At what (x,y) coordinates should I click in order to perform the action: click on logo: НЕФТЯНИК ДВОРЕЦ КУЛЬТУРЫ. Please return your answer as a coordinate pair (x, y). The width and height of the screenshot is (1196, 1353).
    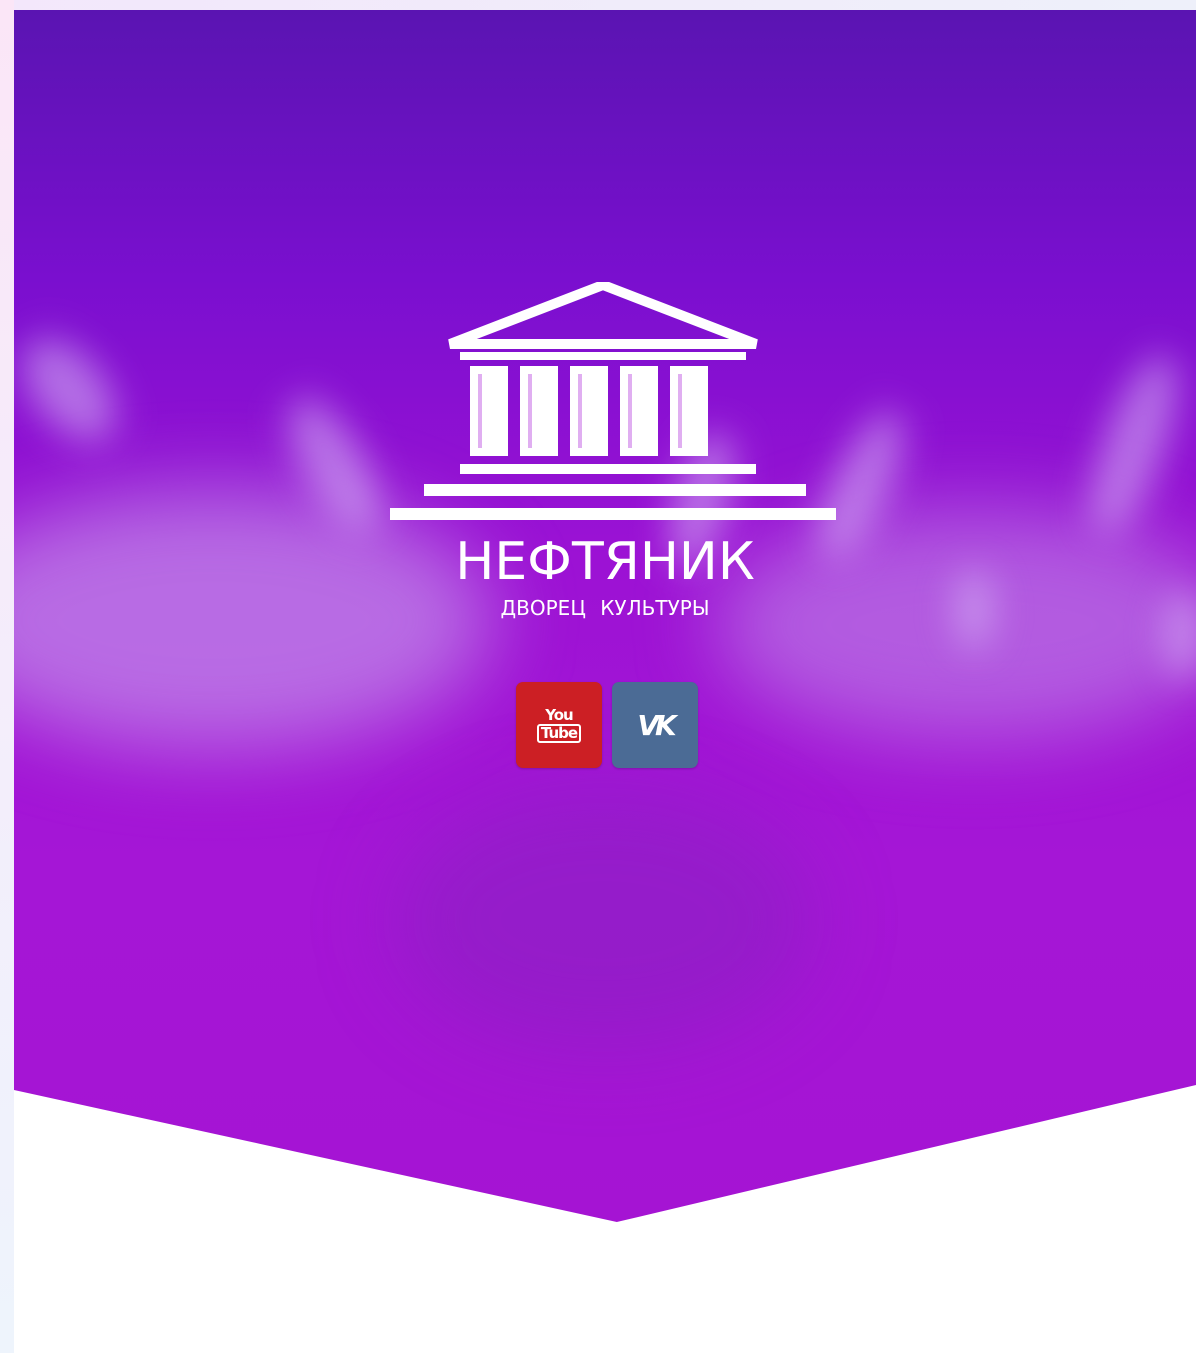
    Looking at the image, I should click on (605, 454).